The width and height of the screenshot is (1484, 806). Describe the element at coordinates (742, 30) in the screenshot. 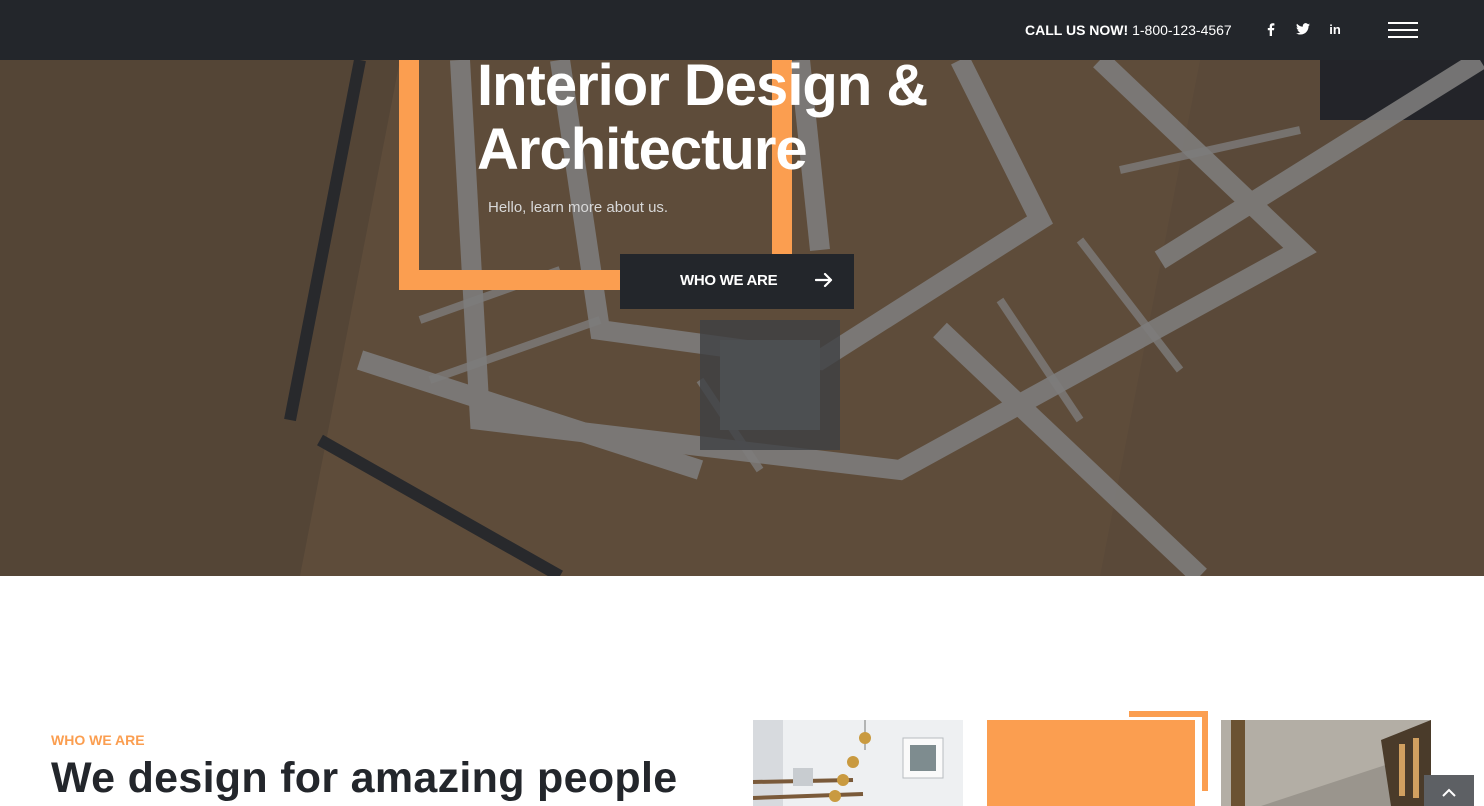

I see `top-bar: CALL US NOW! 1-800-123-4567 in` at that location.